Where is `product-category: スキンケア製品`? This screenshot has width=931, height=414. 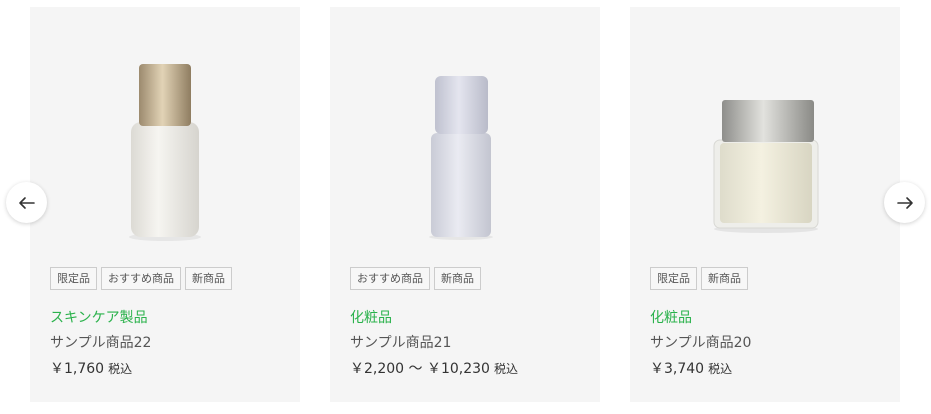
product-category: スキンケア製品 is located at coordinates (99, 317).